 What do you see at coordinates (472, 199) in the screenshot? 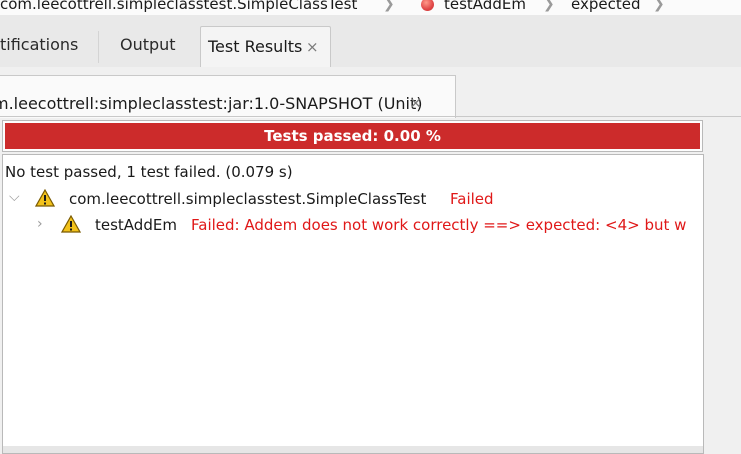
I see `tree-class-status: Failed` at bounding box center [472, 199].